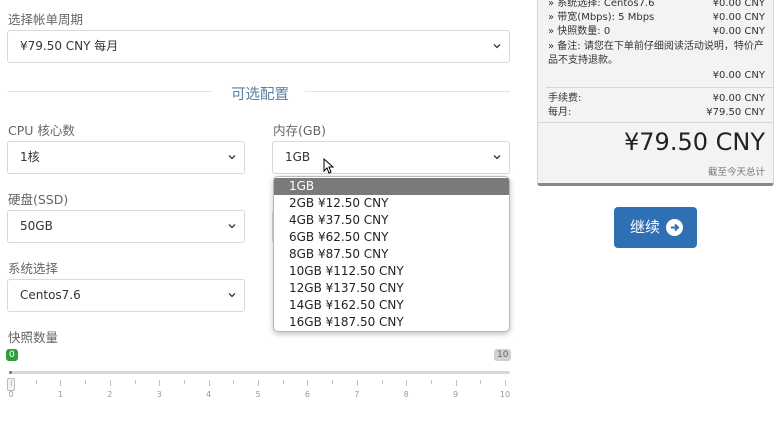  I want to click on summary-note: » 备注: 请您在下单前仔细阅读活动说明，特价产, so click(656, 46).